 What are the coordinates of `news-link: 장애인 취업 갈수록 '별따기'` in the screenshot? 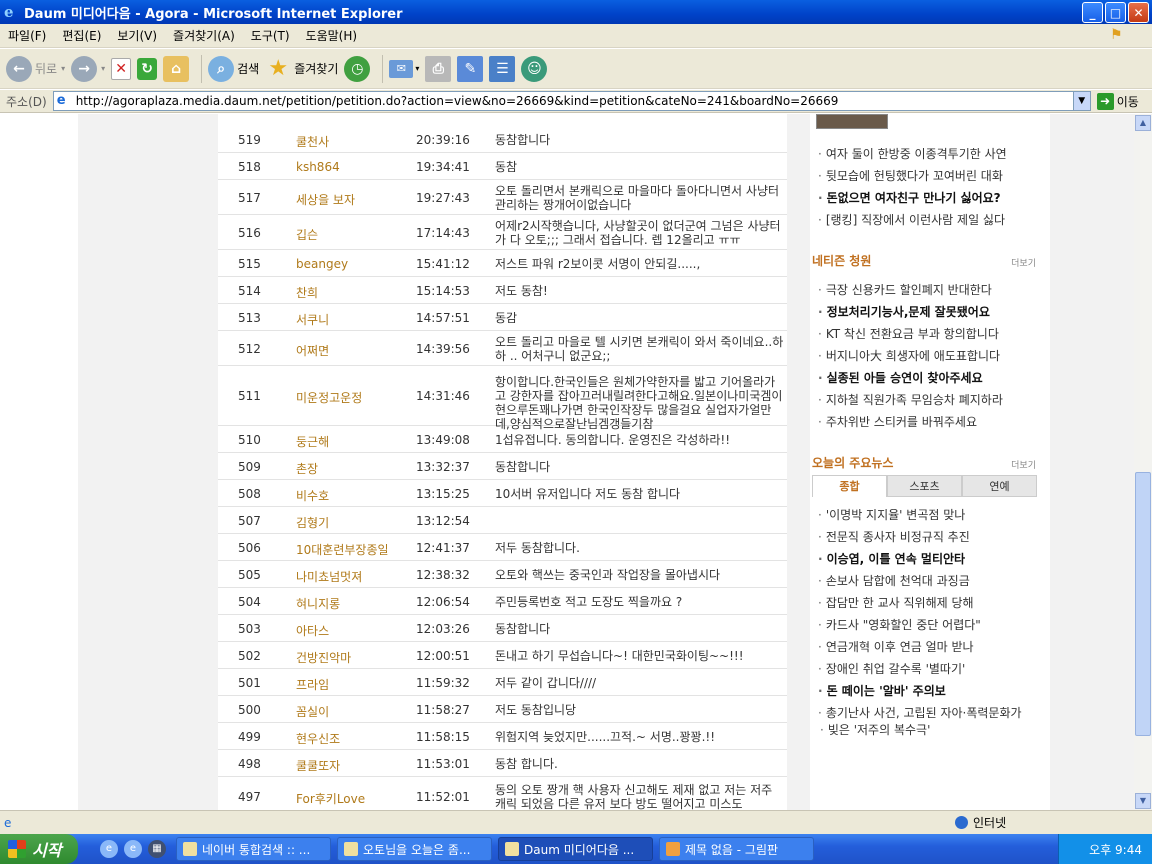 It's located at (891, 668).